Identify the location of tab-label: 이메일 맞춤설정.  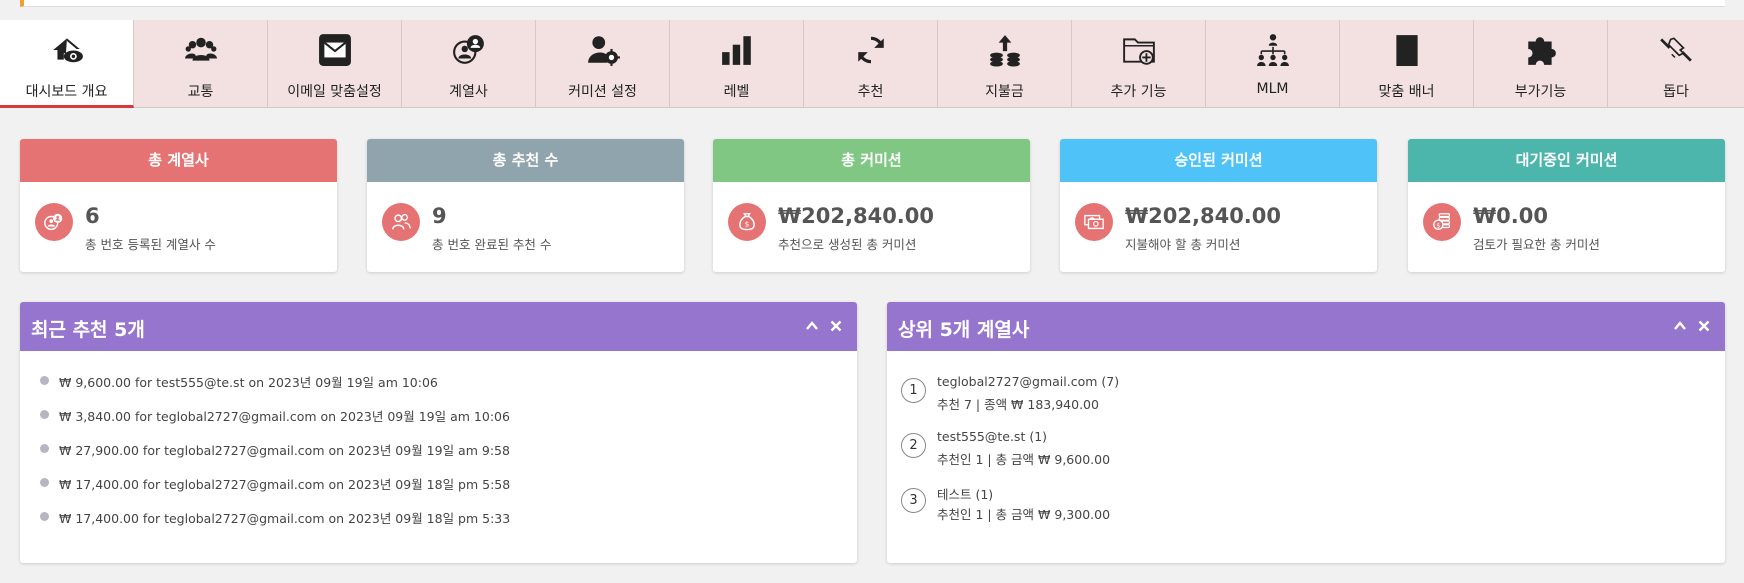
(334, 92).